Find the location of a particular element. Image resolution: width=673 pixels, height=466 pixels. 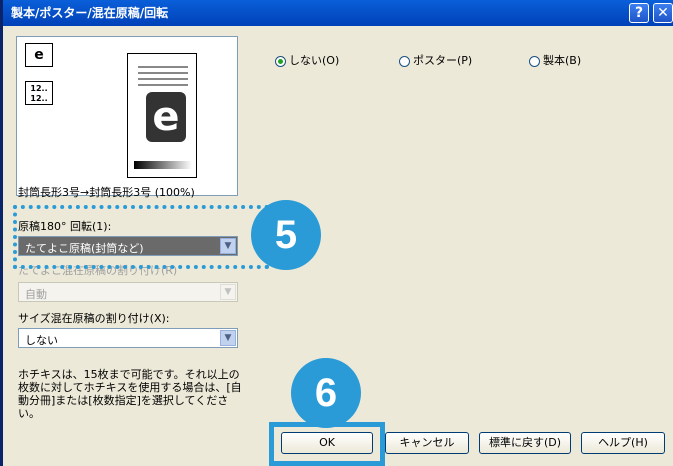

paper-preview: e is located at coordinates (162, 115).